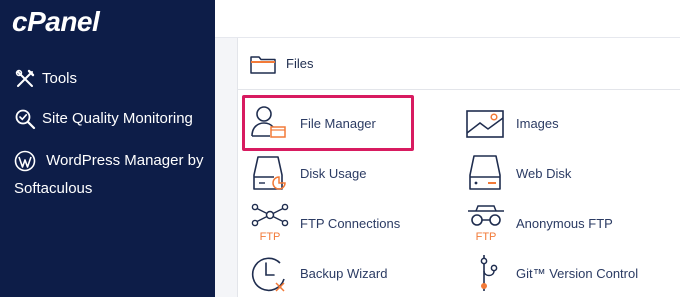 Image resolution: width=680 pixels, height=297 pixels. I want to click on anonymous-ftp-link: FTP Anonymous FTP, so click(539, 223).